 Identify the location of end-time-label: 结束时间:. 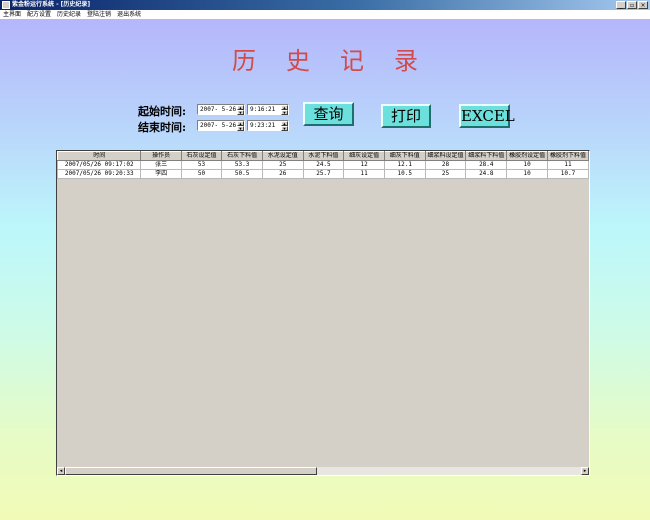
(162, 127).